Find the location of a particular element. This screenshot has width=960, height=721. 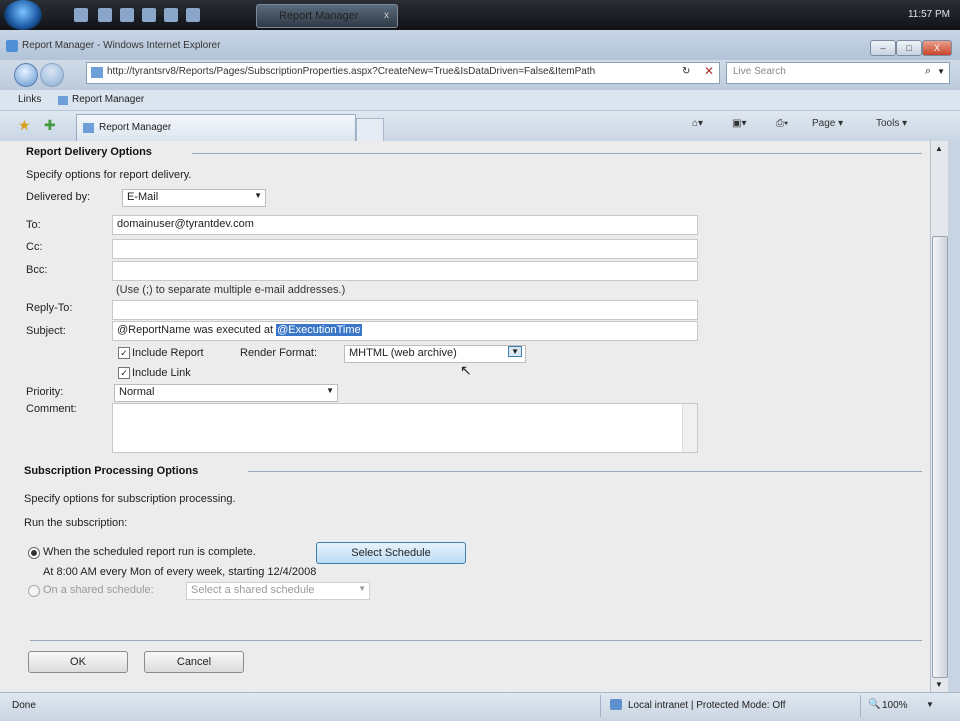

to-field: domainuser@tyrantdev.com is located at coordinates (405, 225).